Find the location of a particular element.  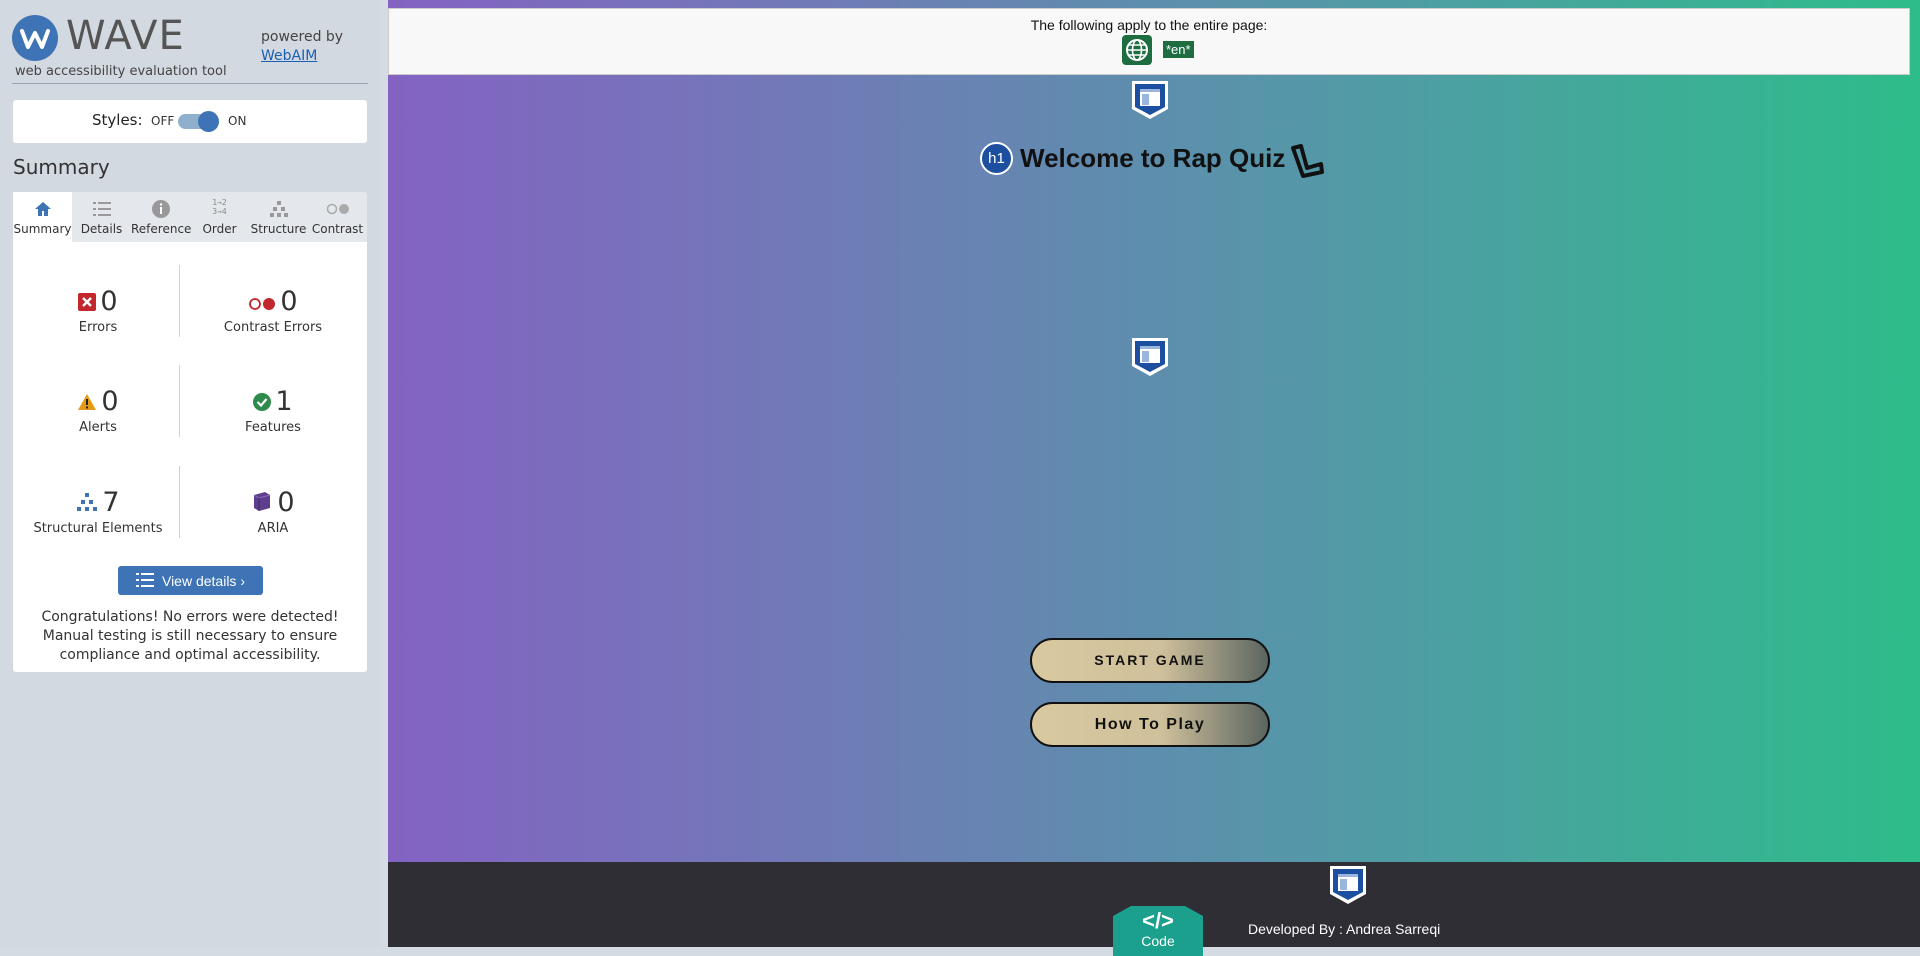

page-footer: </> Code Developed By : Andrea Sarreqi is located at coordinates (1154, 909).